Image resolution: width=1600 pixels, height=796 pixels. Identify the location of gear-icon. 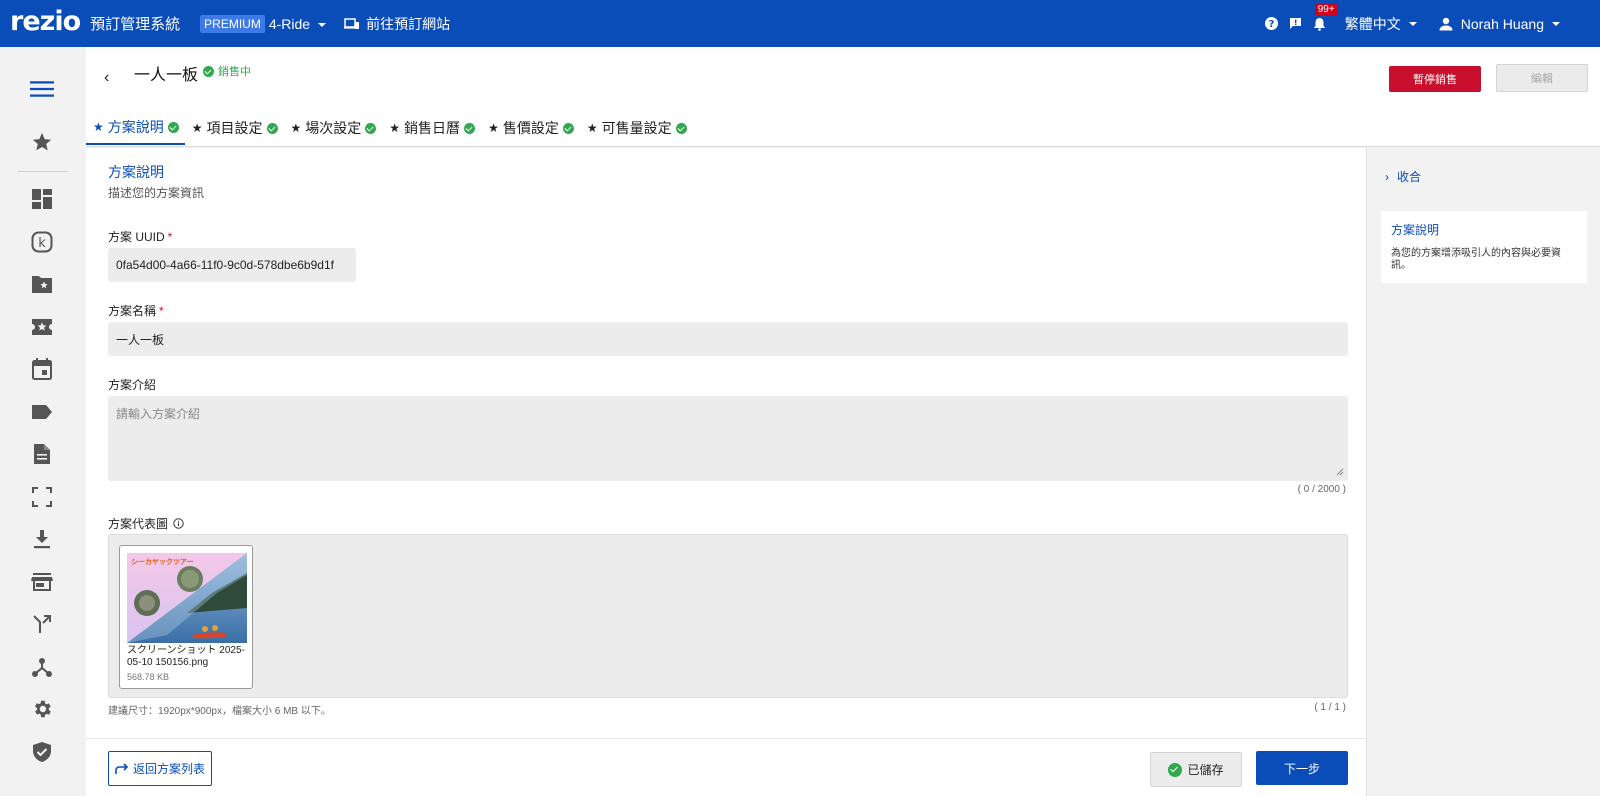
(42, 709).